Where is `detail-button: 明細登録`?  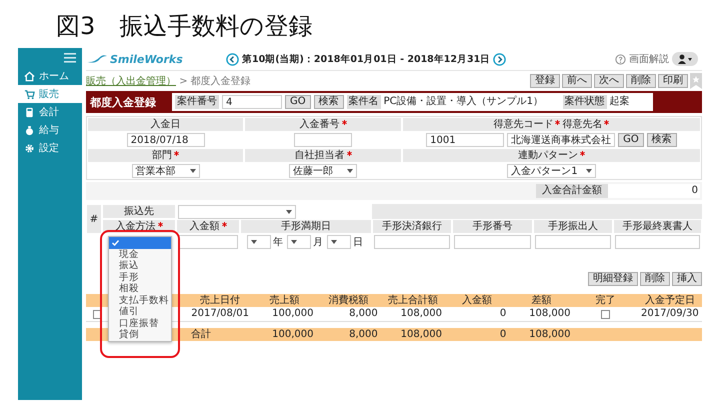
detail-button: 明細登録 is located at coordinates (613, 279).